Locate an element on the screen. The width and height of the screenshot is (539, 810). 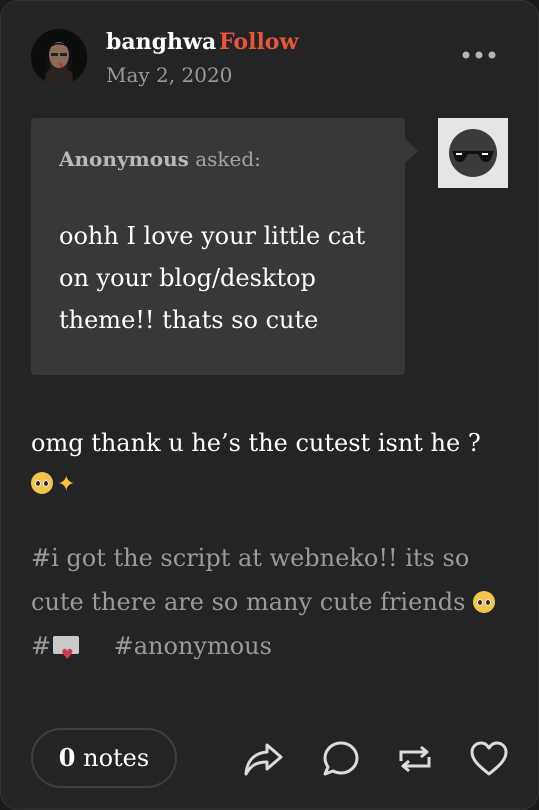
love-letter-emoji is located at coordinates (66, 655).